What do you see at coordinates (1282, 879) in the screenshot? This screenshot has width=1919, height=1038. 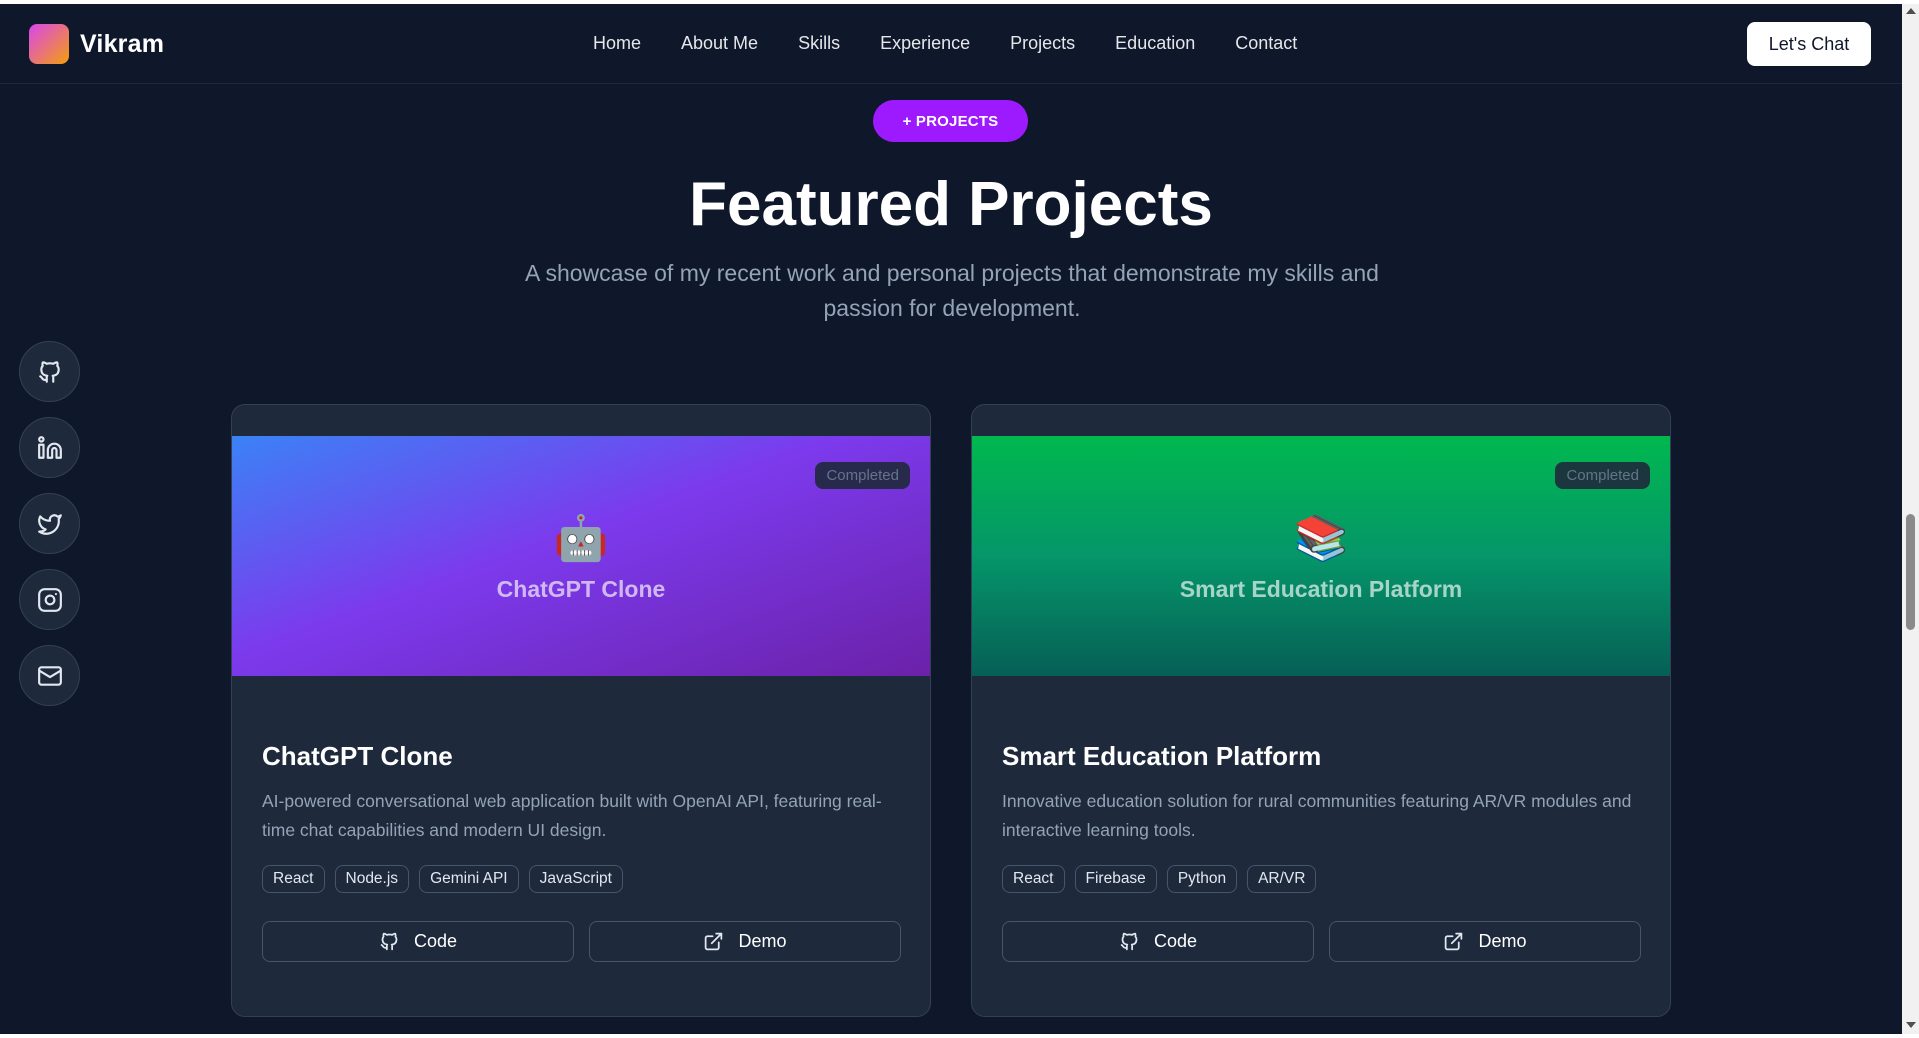 I see `tech-tag: AR/VR` at bounding box center [1282, 879].